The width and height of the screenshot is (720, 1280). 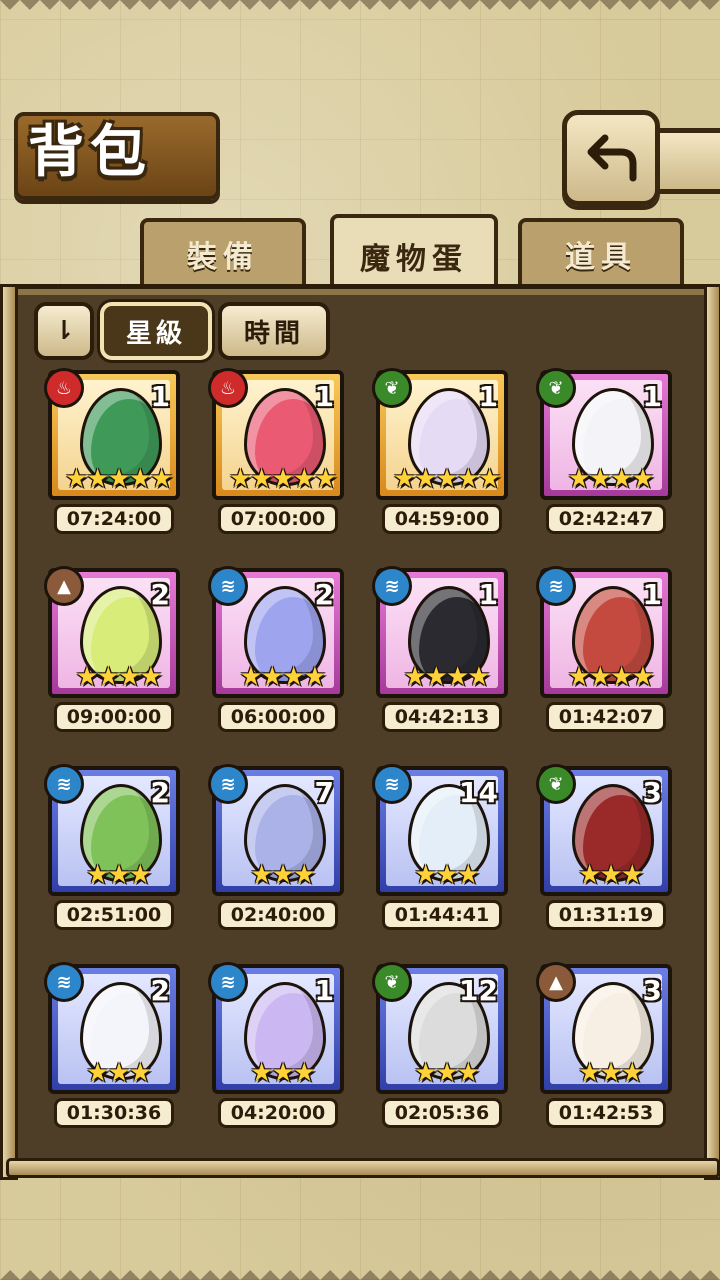 I want to click on egg-slot: ≋ 2 ★★★ 01:30:36, so click(x=116, y=1048).